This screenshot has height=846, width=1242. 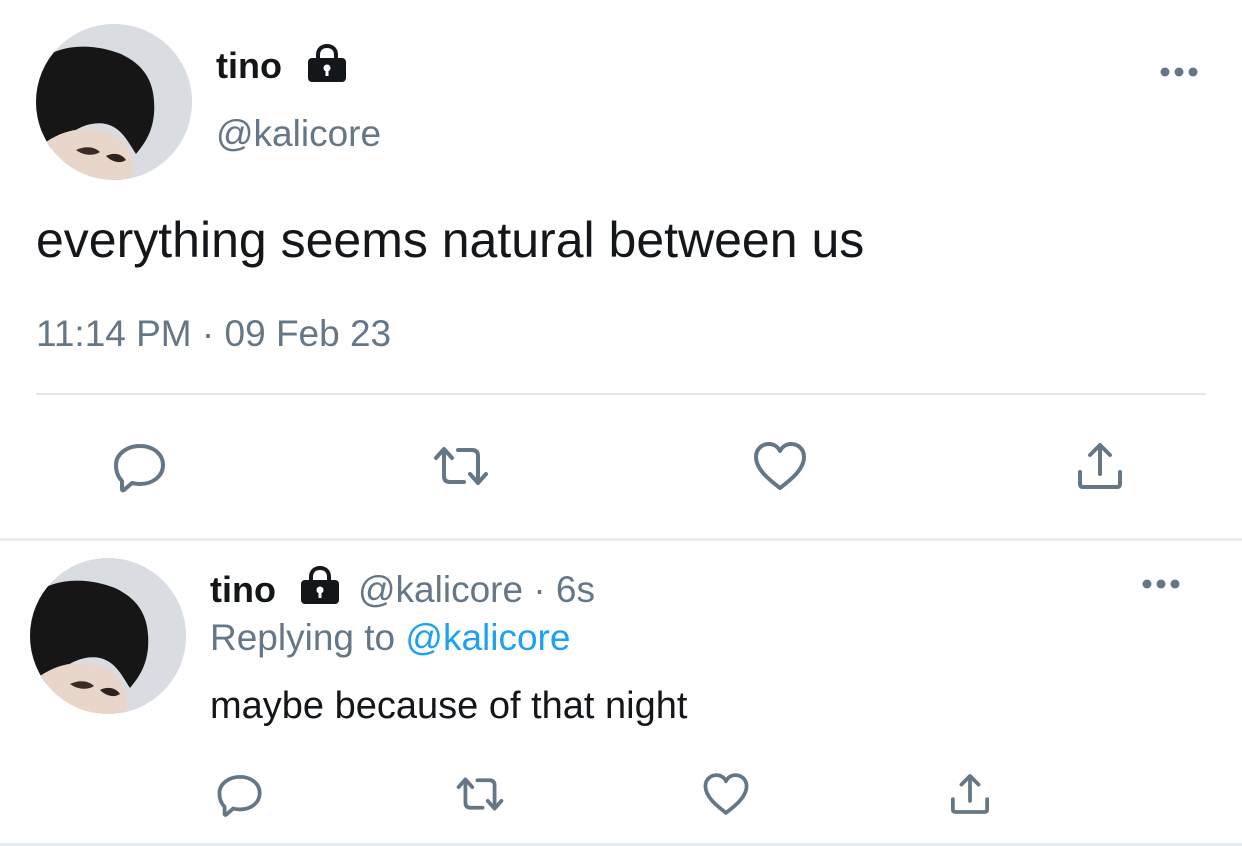 I want to click on section-divider, so click(x=621, y=539).